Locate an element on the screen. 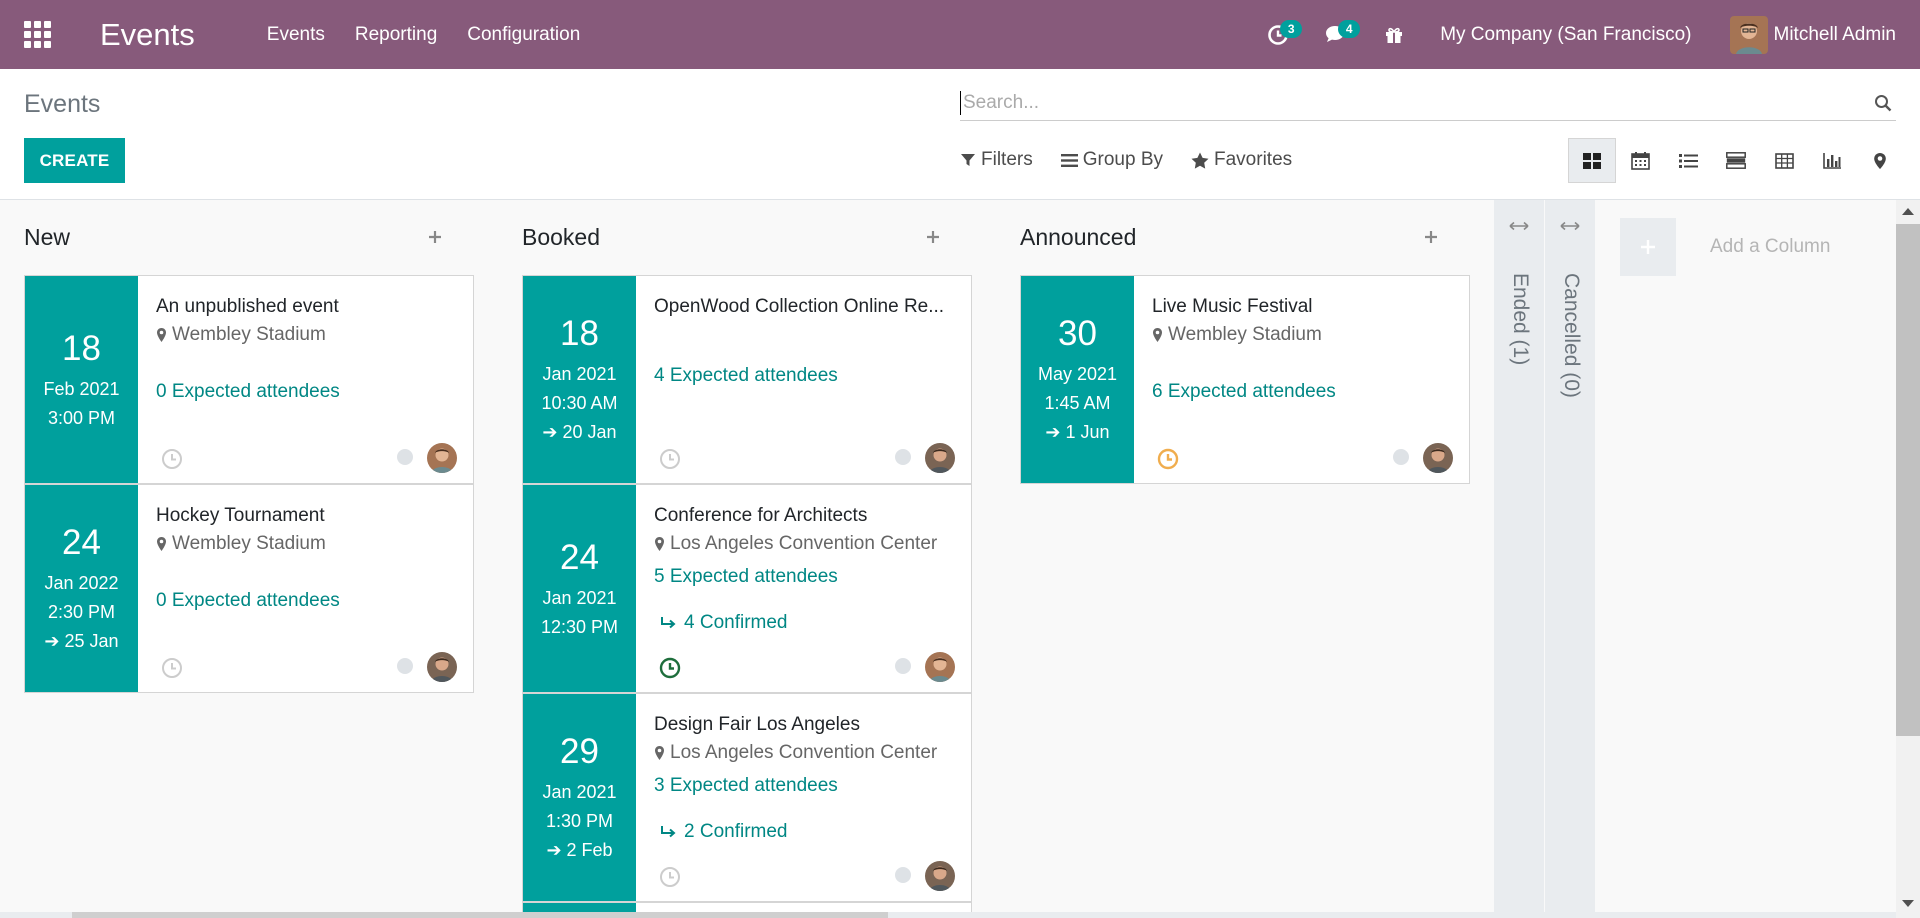 The image size is (1920, 918). view-activity is located at coordinates (1736, 160).